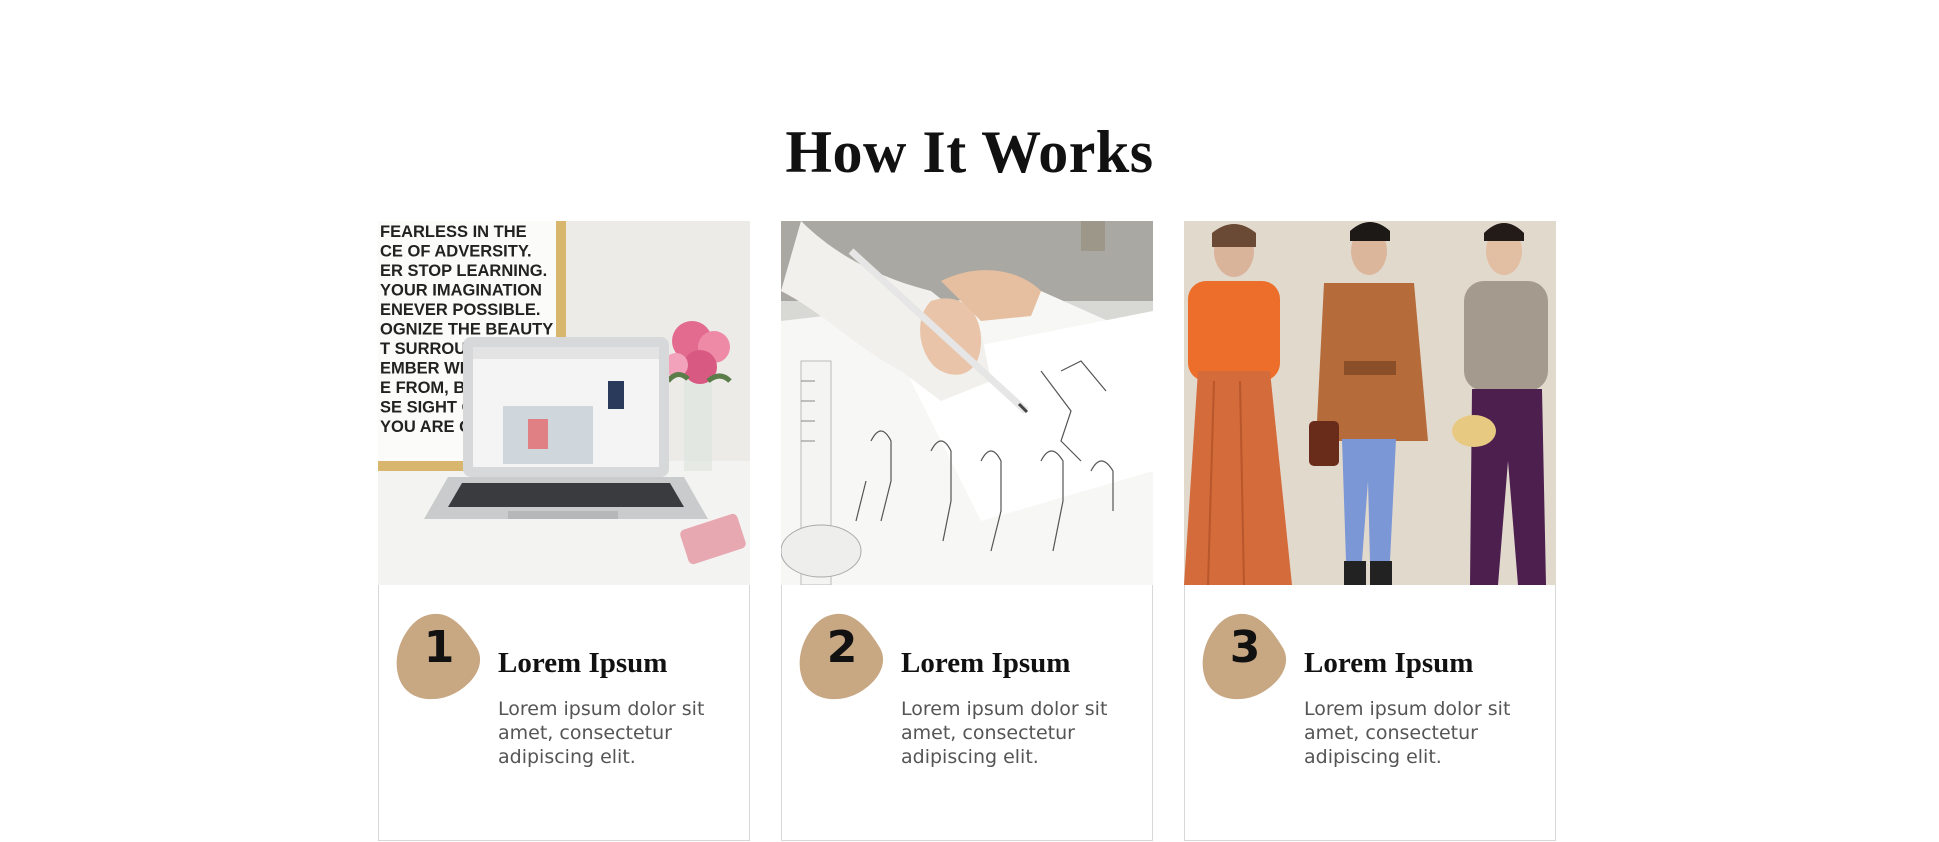 The width and height of the screenshot is (1939, 842). Describe the element at coordinates (969, 152) in the screenshot. I see `section-title: How It Works` at that location.